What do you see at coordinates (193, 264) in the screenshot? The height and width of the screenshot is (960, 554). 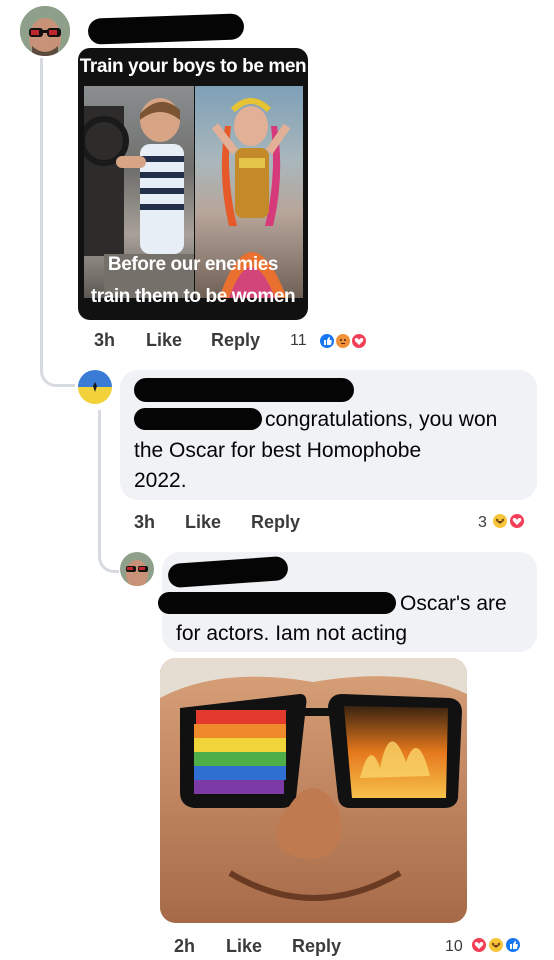 I see `meme-bottom-caption-line1: Before our enemies` at bounding box center [193, 264].